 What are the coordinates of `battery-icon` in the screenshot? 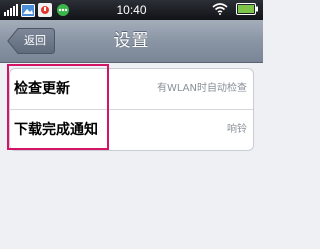 It's located at (247, 9).